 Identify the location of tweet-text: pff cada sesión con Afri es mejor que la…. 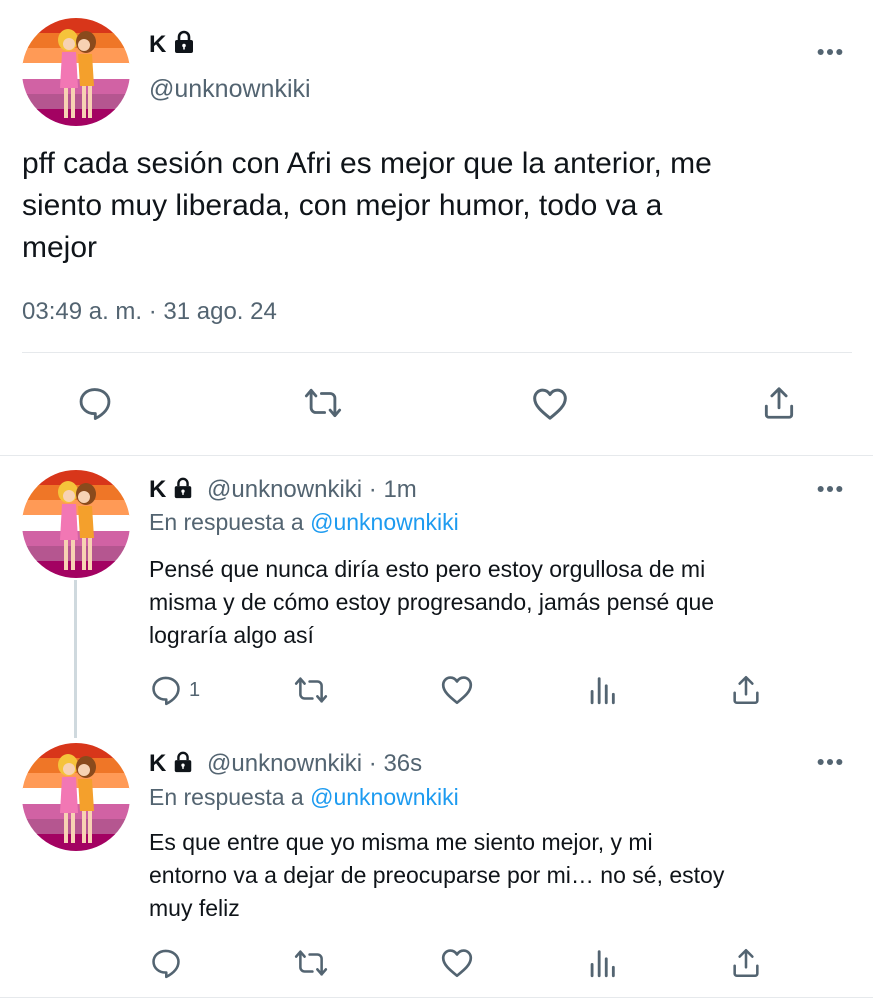
(442, 206).